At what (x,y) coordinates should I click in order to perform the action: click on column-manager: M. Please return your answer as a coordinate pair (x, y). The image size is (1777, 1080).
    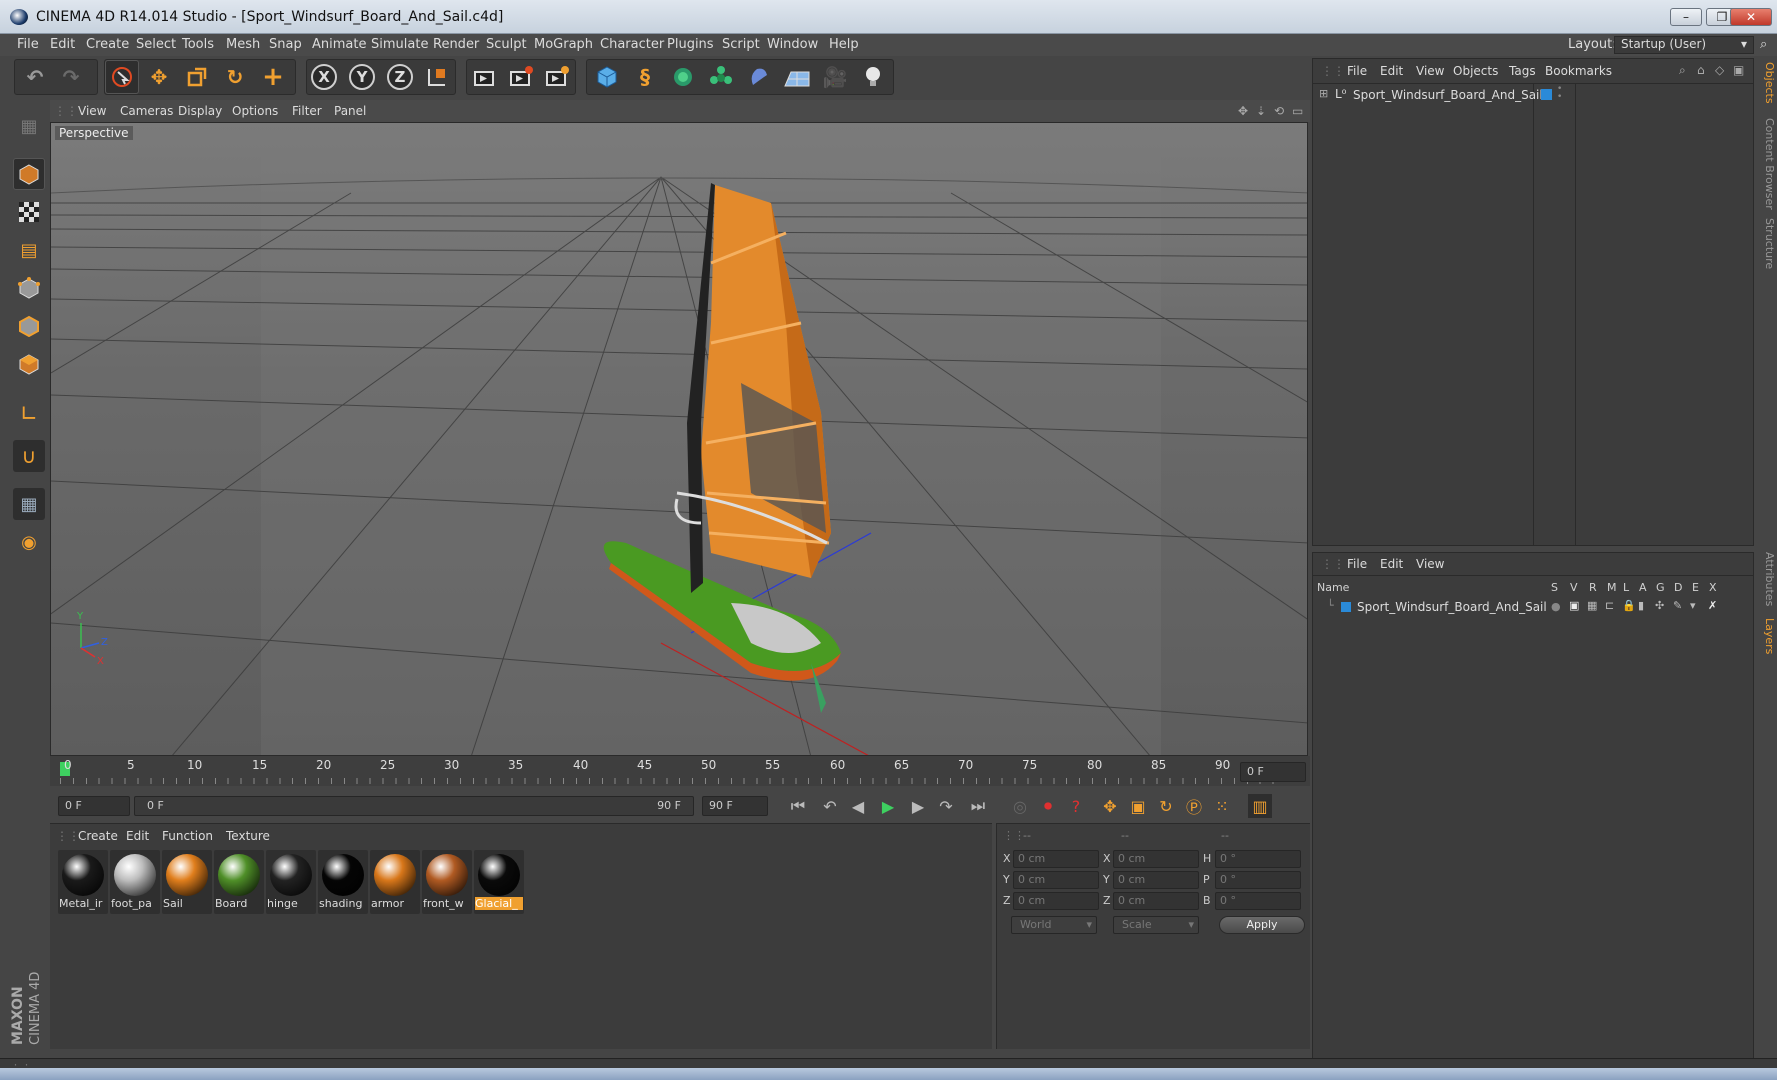
    Looking at the image, I should click on (1612, 587).